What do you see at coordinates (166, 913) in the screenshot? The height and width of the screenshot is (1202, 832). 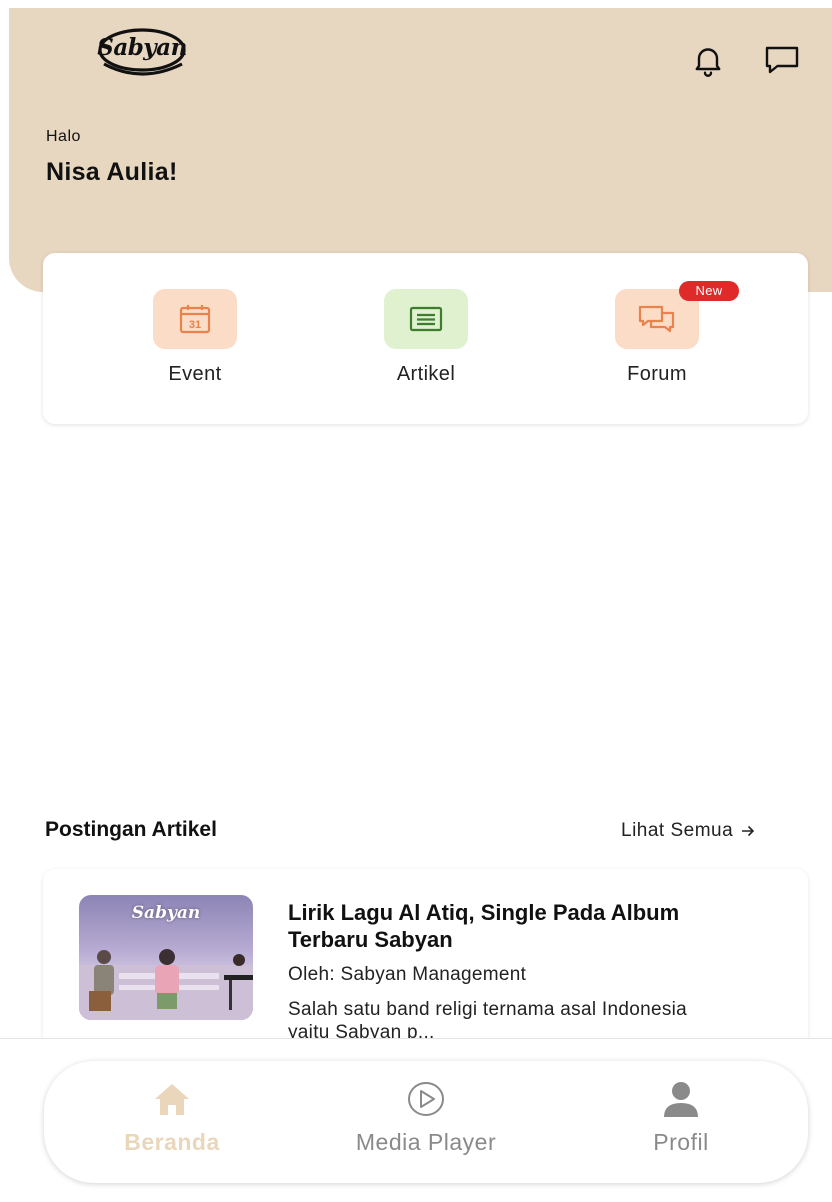 I see `thumbnail-logo-text: Sabyan` at bounding box center [166, 913].